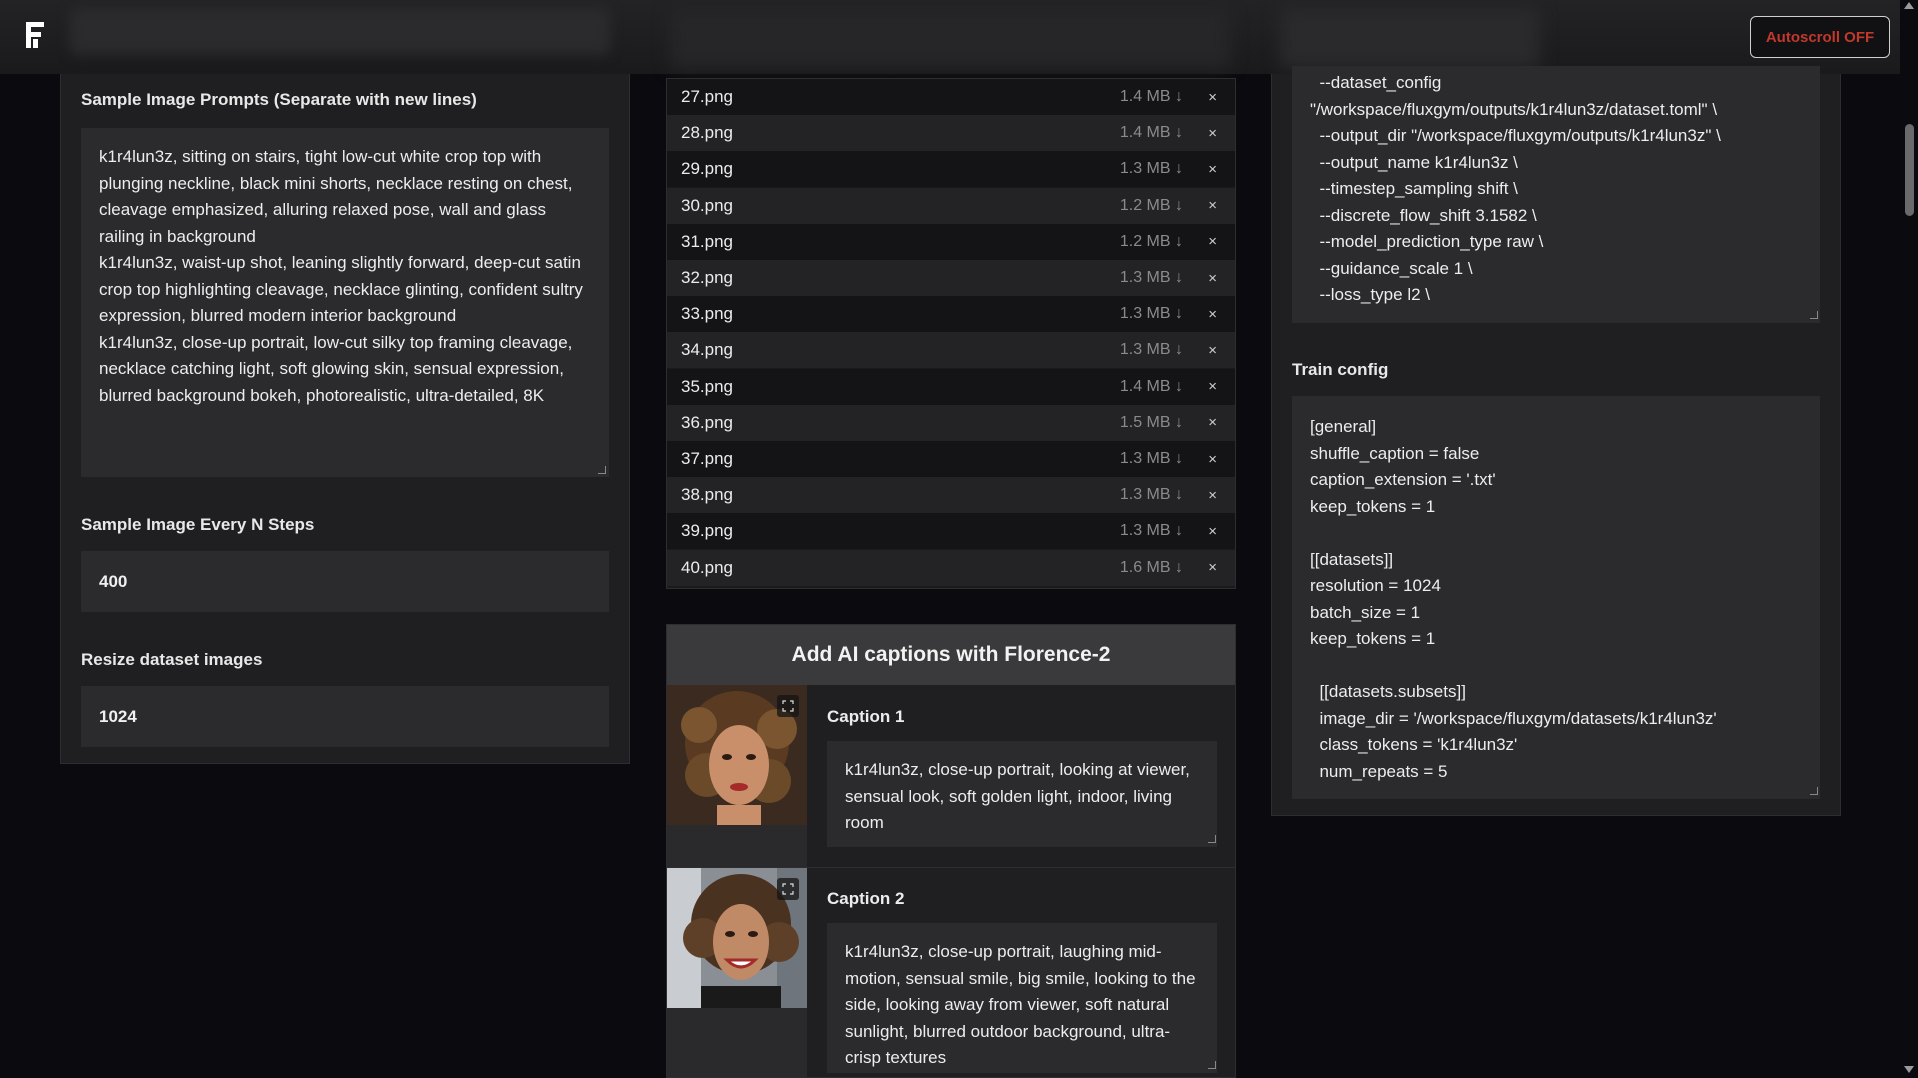  What do you see at coordinates (707, 567) in the screenshot?
I see `file-name: 40.png` at bounding box center [707, 567].